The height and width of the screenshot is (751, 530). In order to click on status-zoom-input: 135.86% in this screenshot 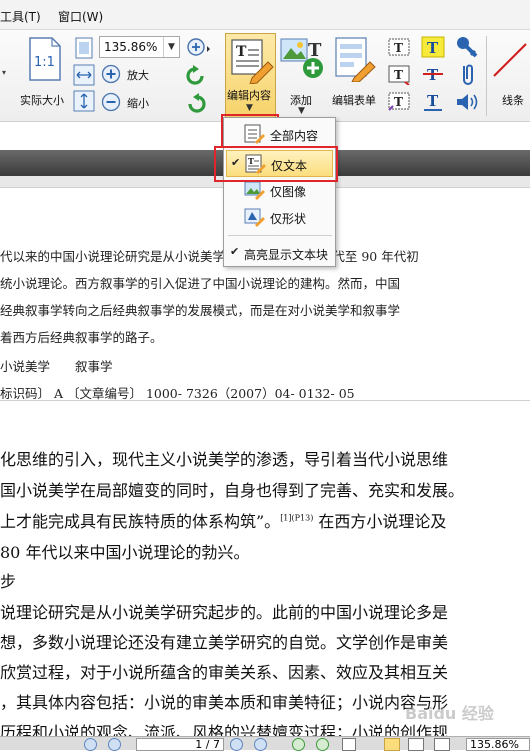, I will do `click(498, 744)`.